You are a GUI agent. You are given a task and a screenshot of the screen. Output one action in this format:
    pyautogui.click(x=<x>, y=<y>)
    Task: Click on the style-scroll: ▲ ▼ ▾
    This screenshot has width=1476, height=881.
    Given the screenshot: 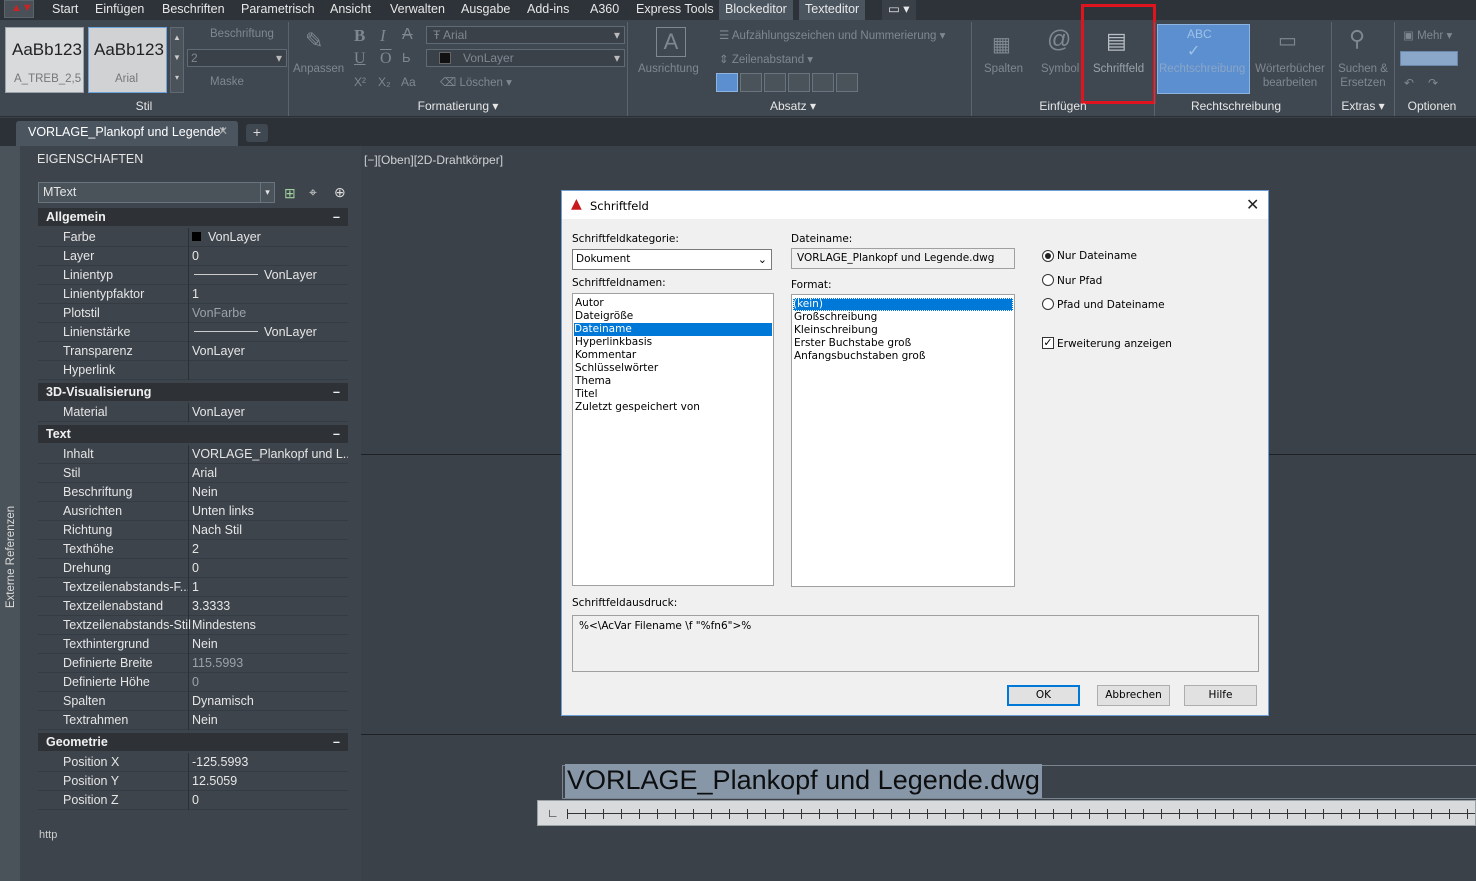 What is the action you would take?
    pyautogui.click(x=177, y=60)
    